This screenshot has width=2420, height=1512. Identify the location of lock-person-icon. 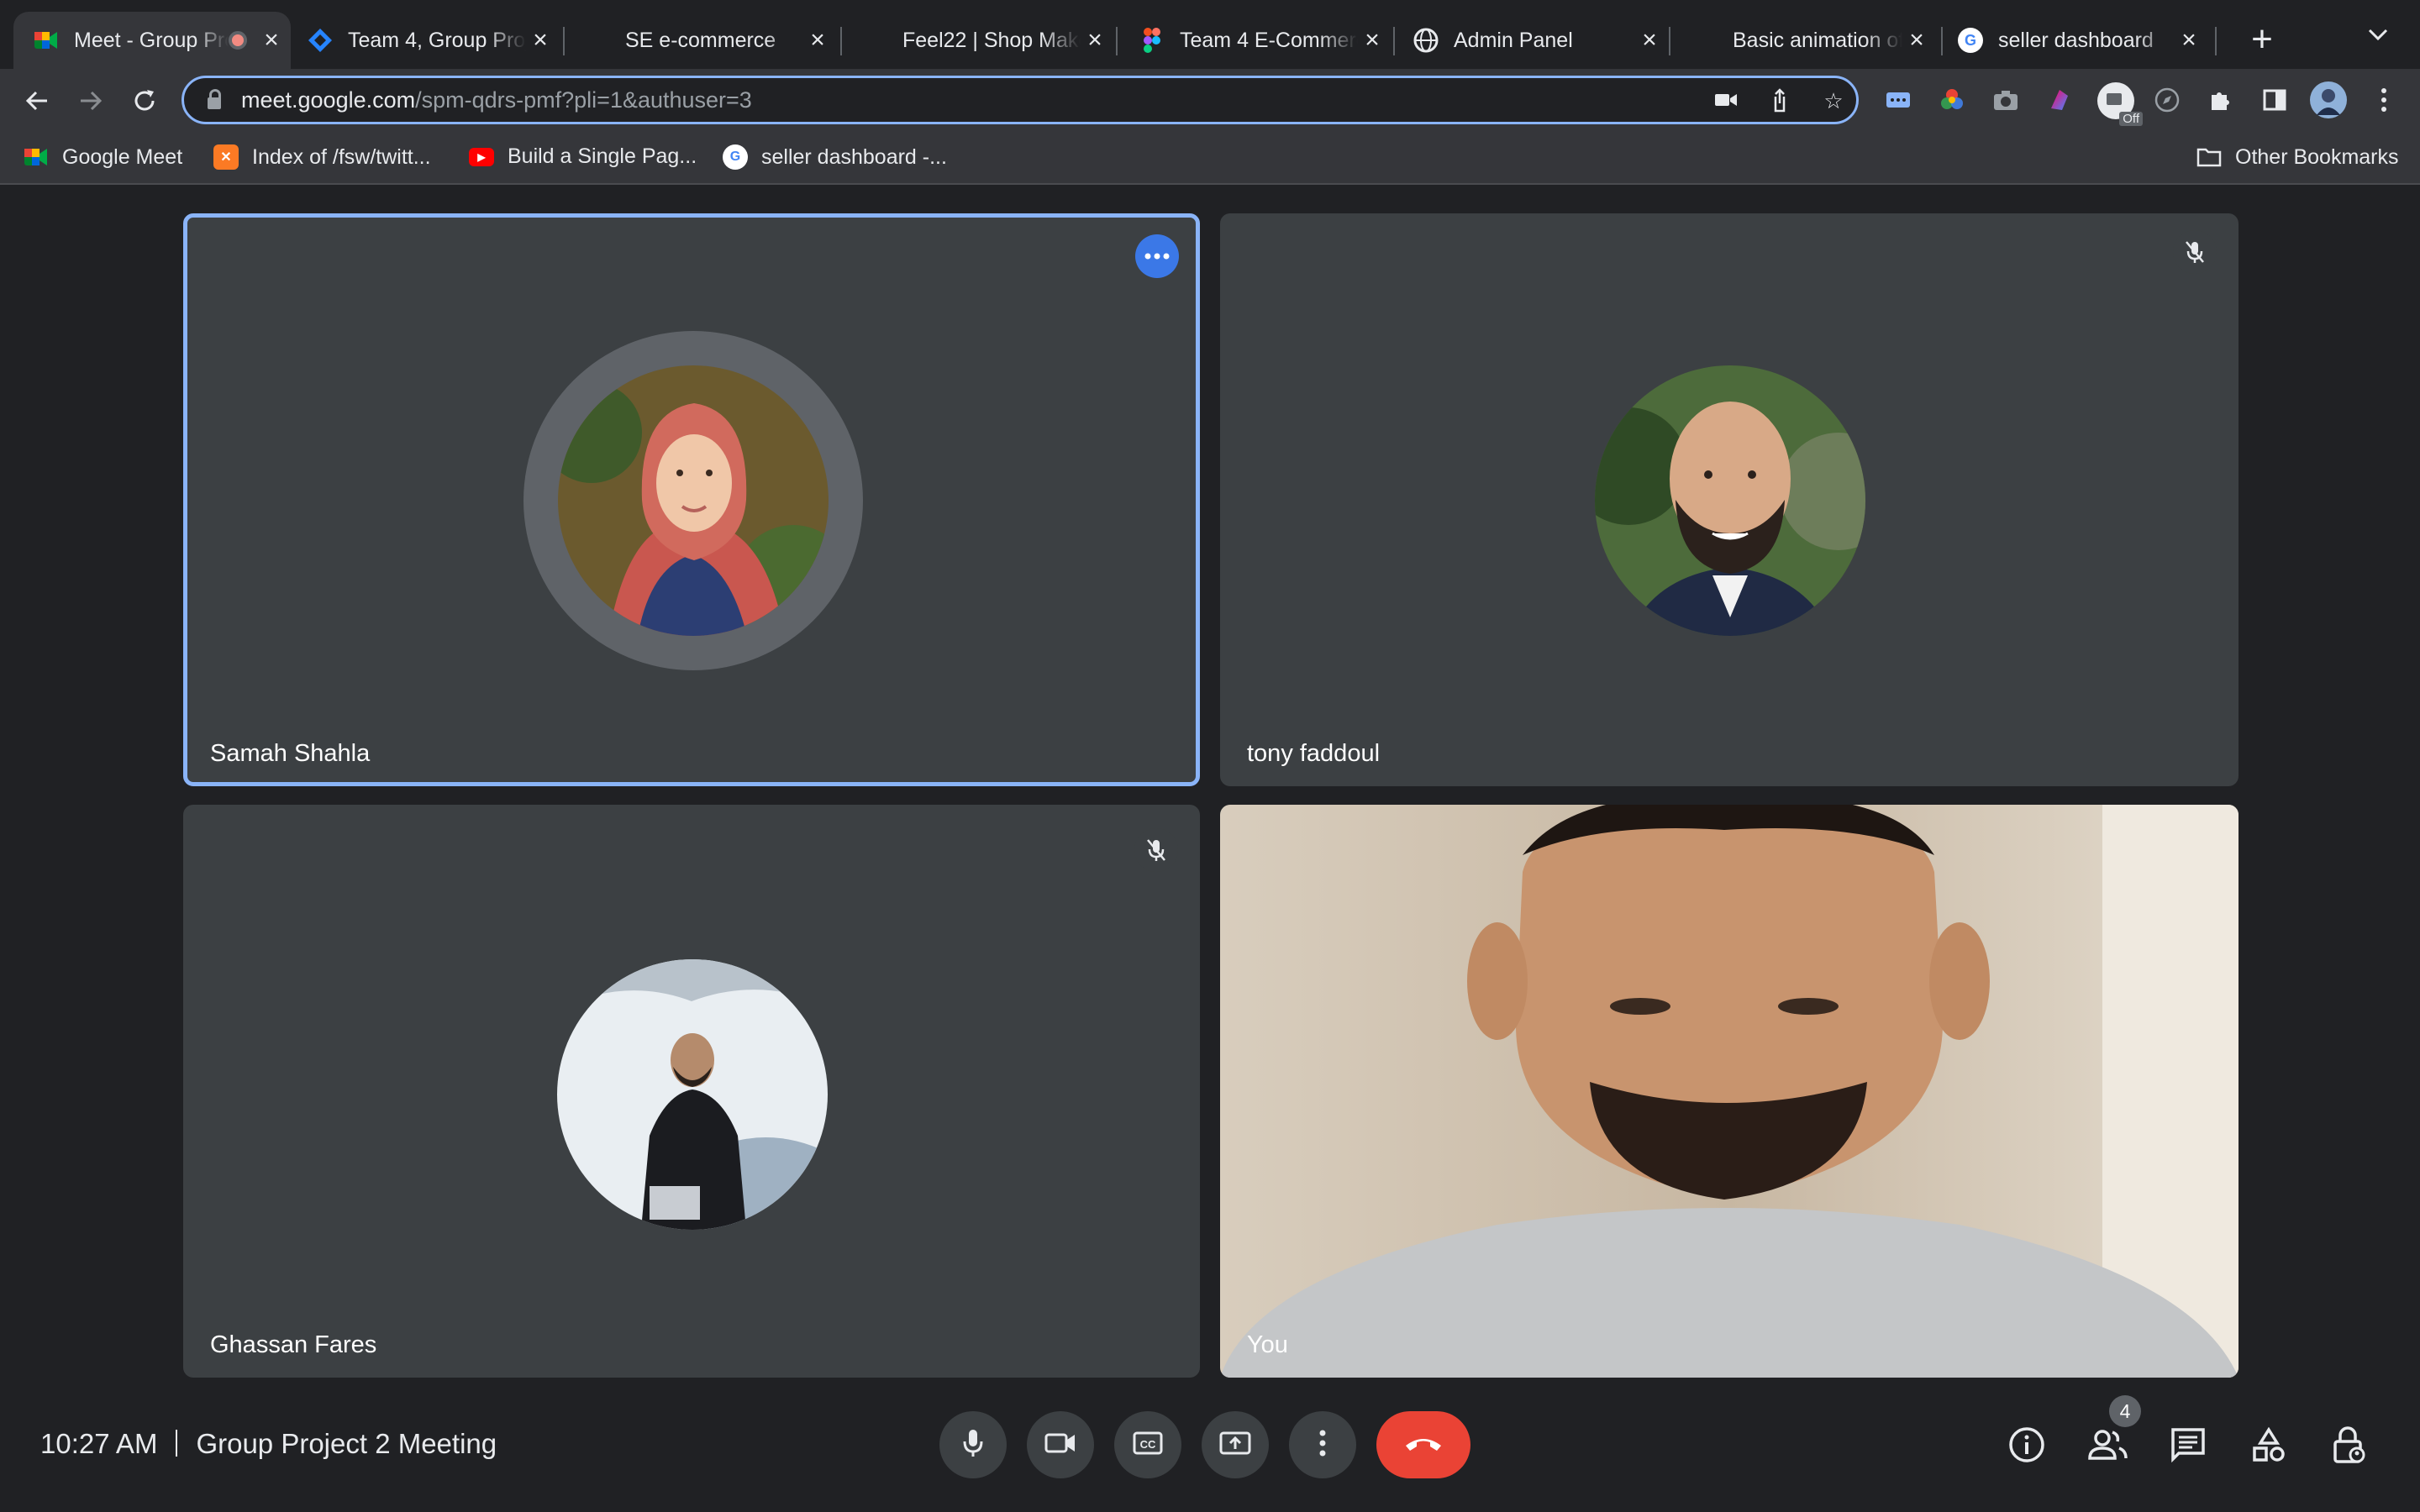
(2349, 1446).